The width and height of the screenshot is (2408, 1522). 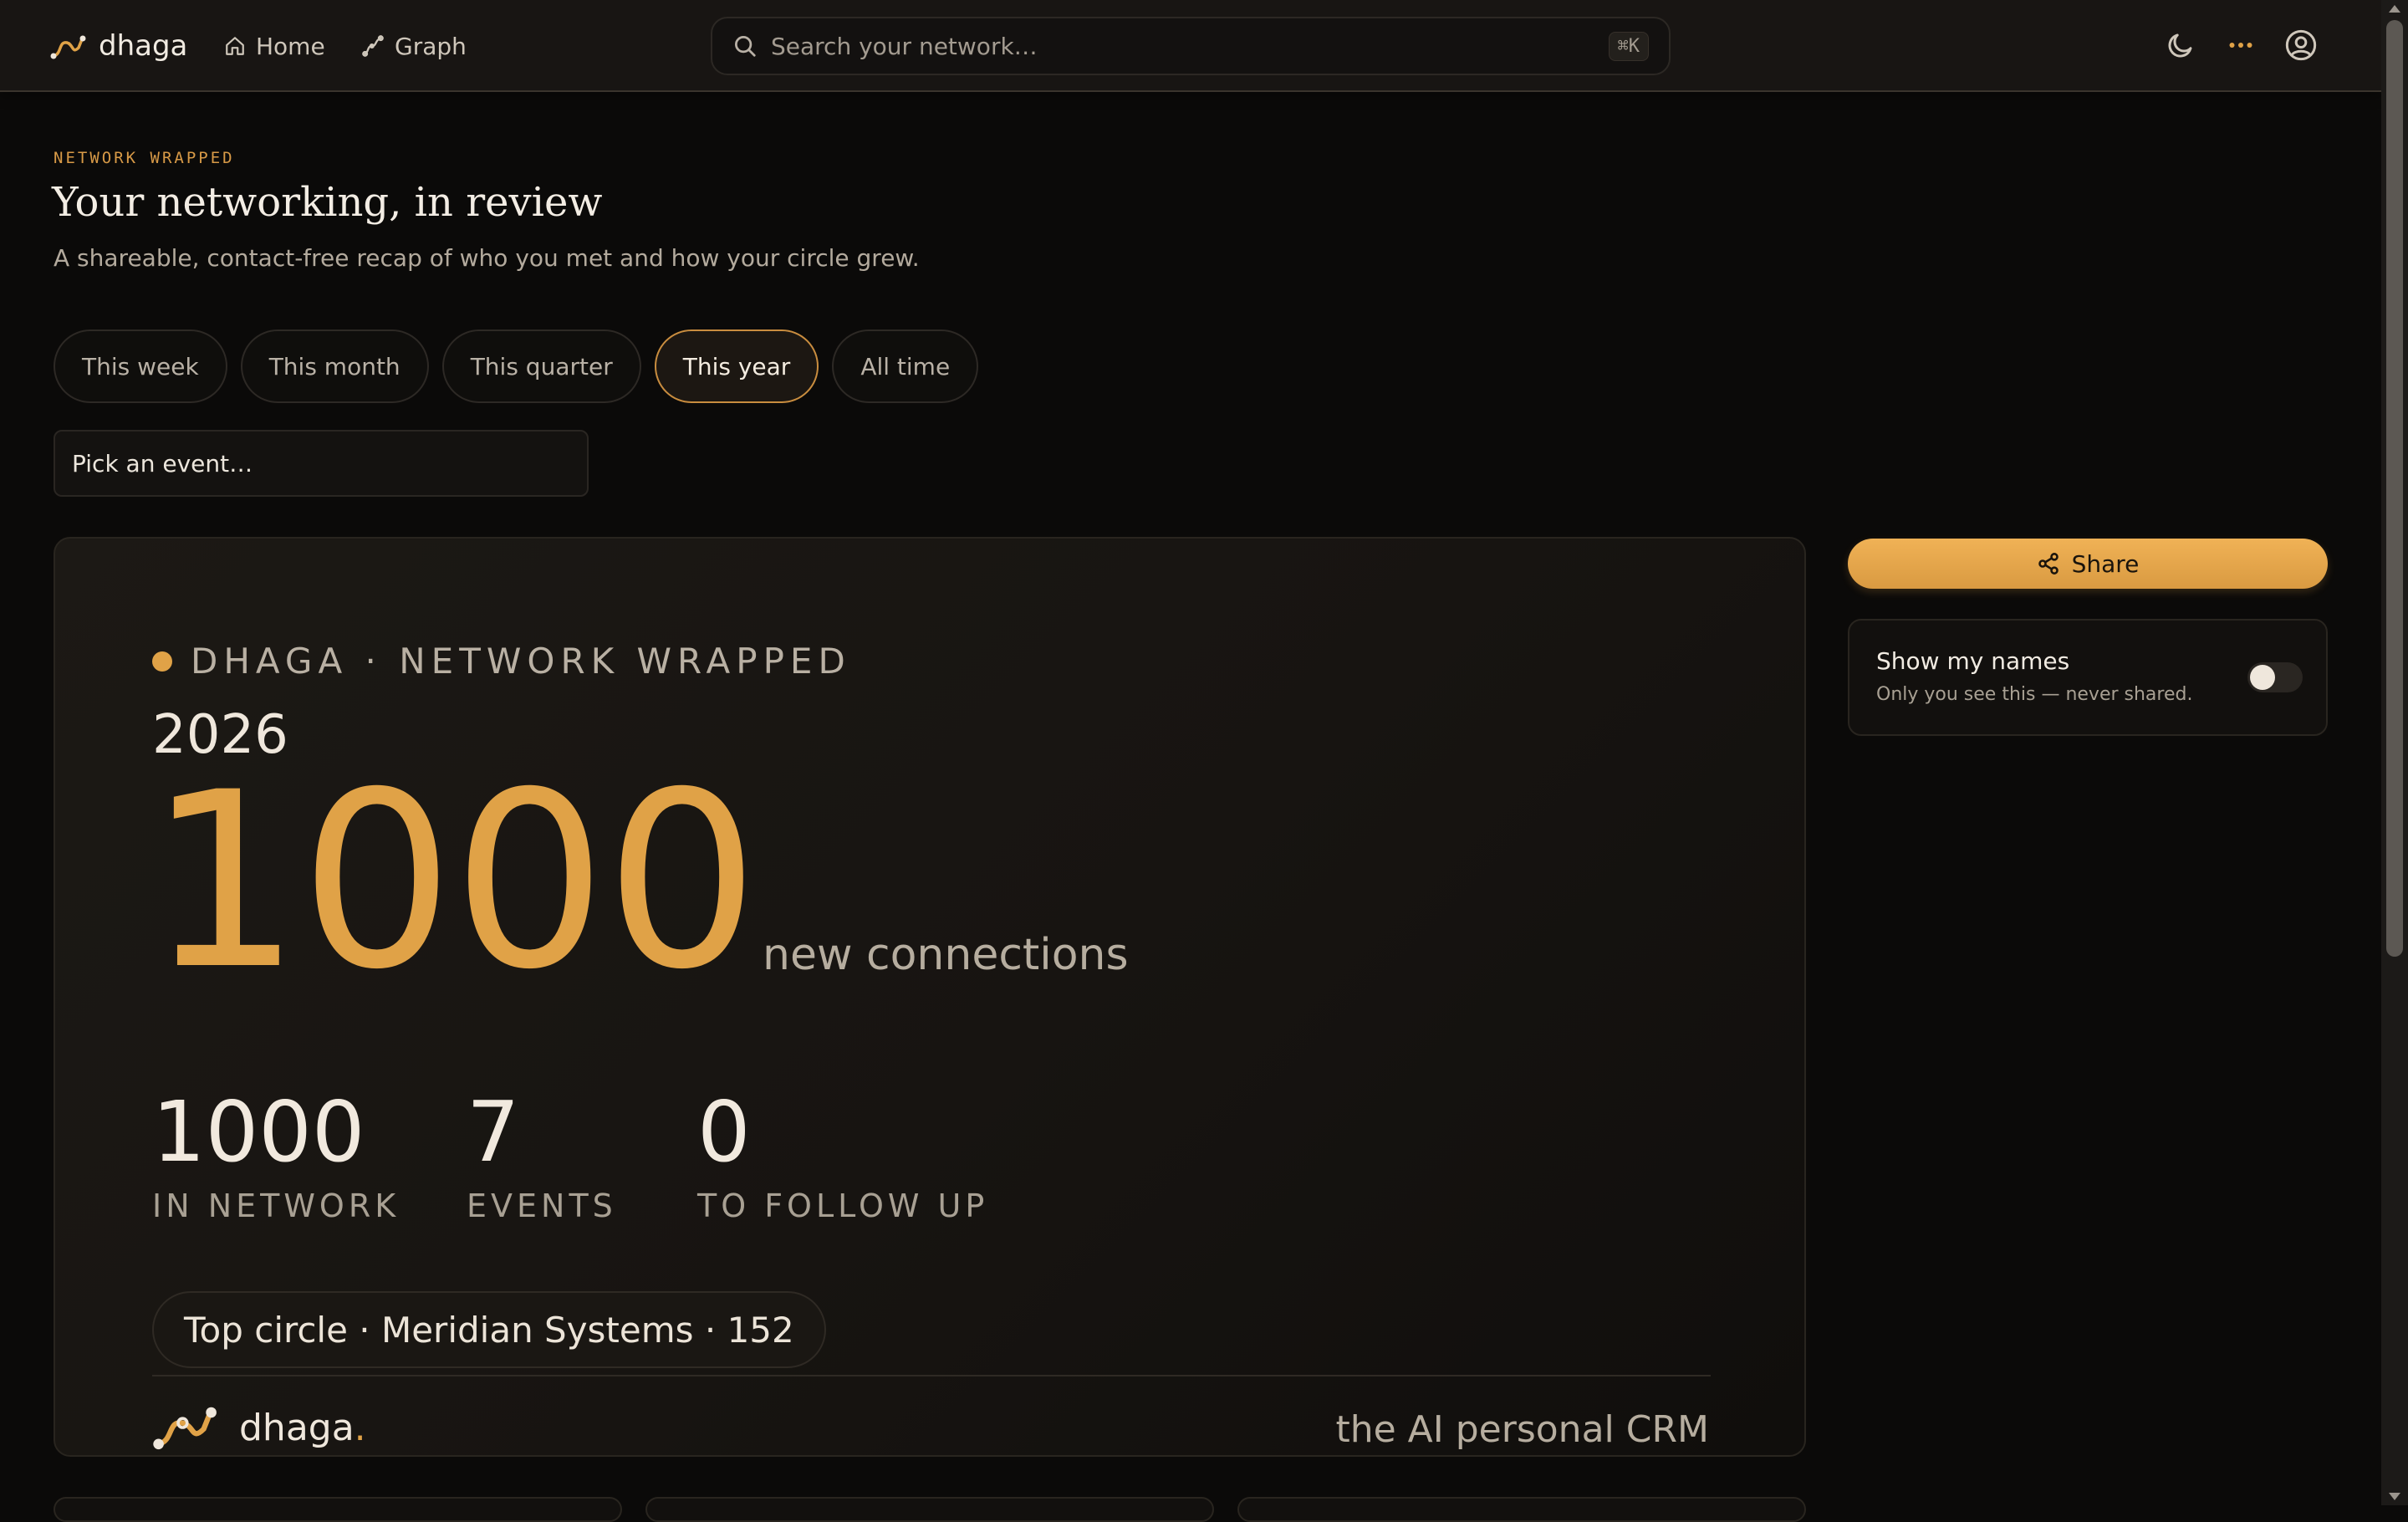 I want to click on moon-icon, so click(x=2180, y=45).